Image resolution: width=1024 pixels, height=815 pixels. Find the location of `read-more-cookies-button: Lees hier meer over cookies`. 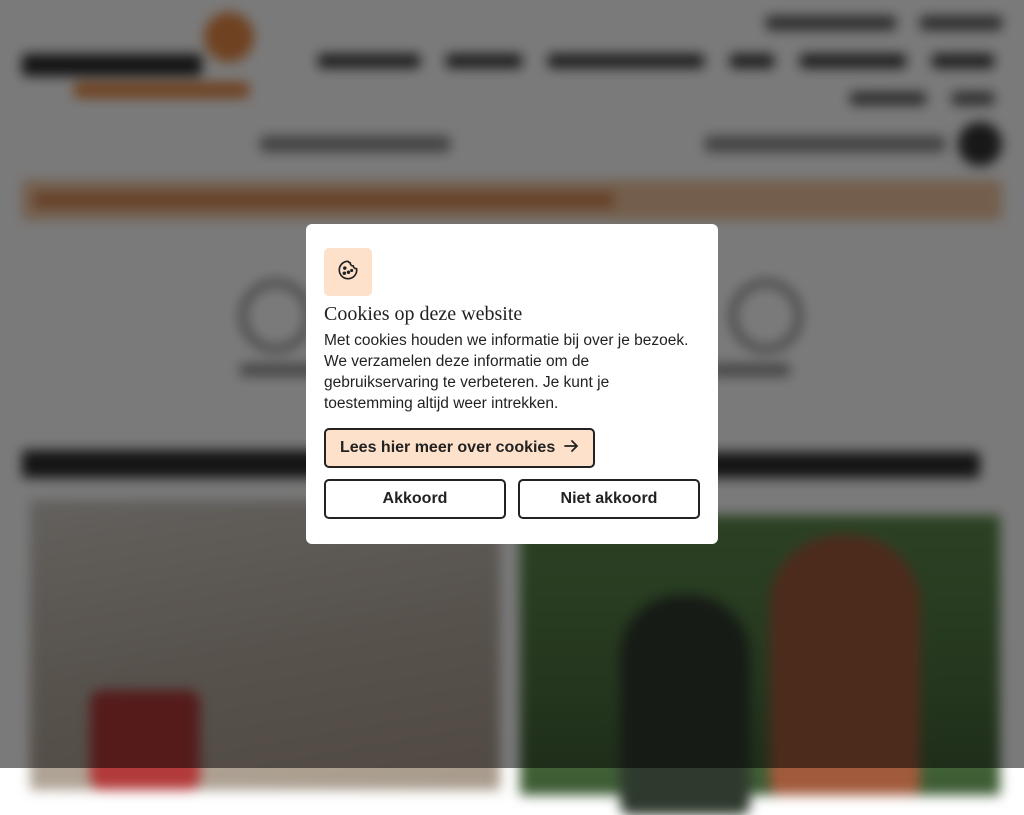

read-more-cookies-button: Lees hier meer over cookies is located at coordinates (460, 448).